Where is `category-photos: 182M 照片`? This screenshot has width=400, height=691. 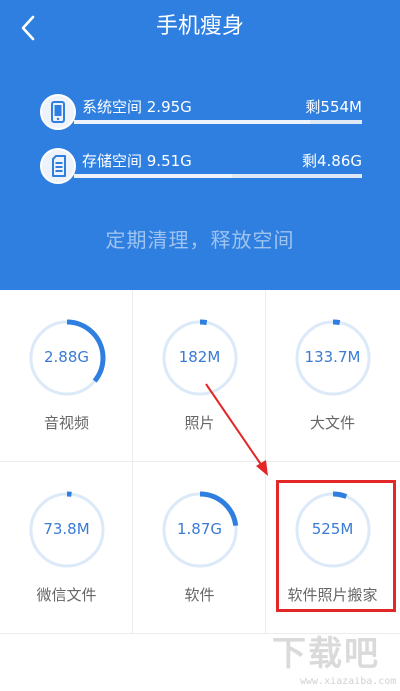 category-photos: 182M 照片 is located at coordinates (199, 376).